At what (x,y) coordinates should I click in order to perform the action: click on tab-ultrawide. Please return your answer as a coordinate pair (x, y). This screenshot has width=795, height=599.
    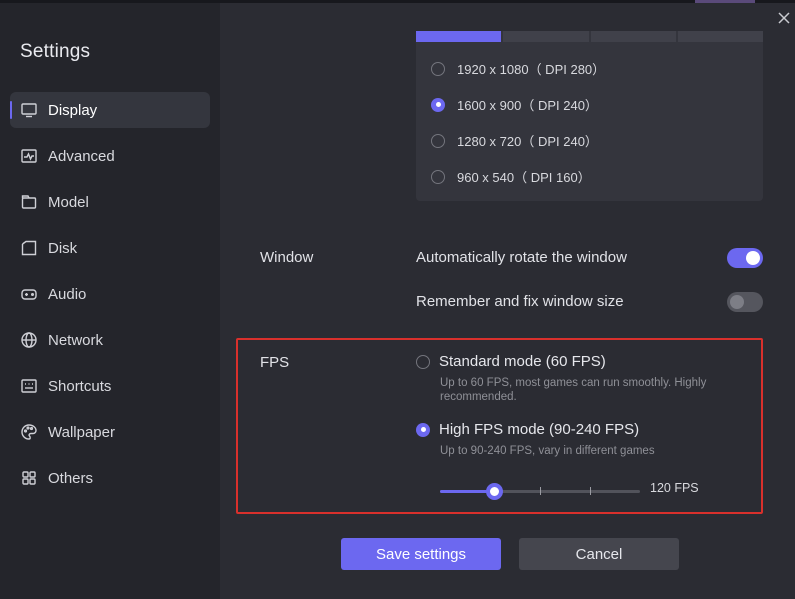
    Looking at the image, I should click on (633, 36).